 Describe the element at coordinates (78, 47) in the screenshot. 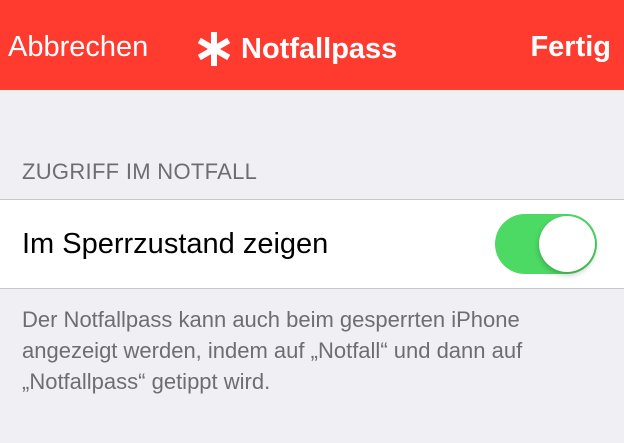

I see `cancel-button: Abbrechen` at that location.